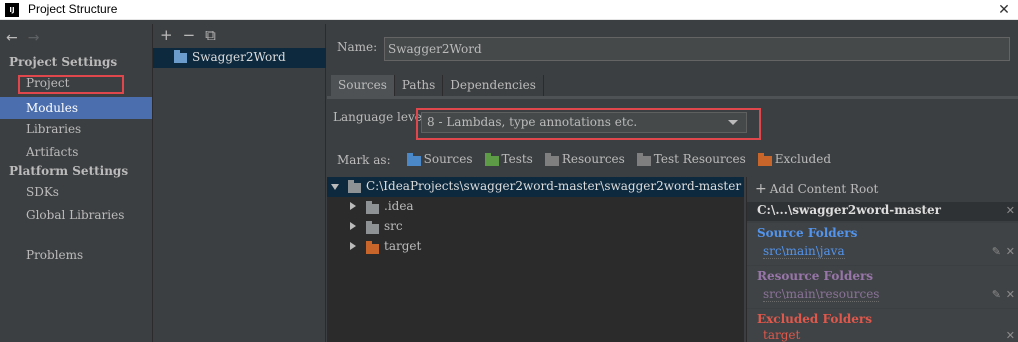 The image size is (1018, 342). I want to click on module-tabs: Sources Paths Dependencies, so click(437, 85).